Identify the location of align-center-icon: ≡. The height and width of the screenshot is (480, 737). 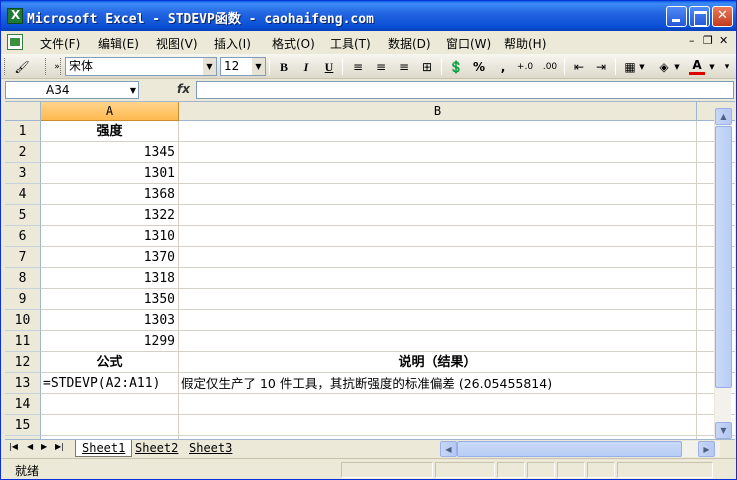
(381, 67).